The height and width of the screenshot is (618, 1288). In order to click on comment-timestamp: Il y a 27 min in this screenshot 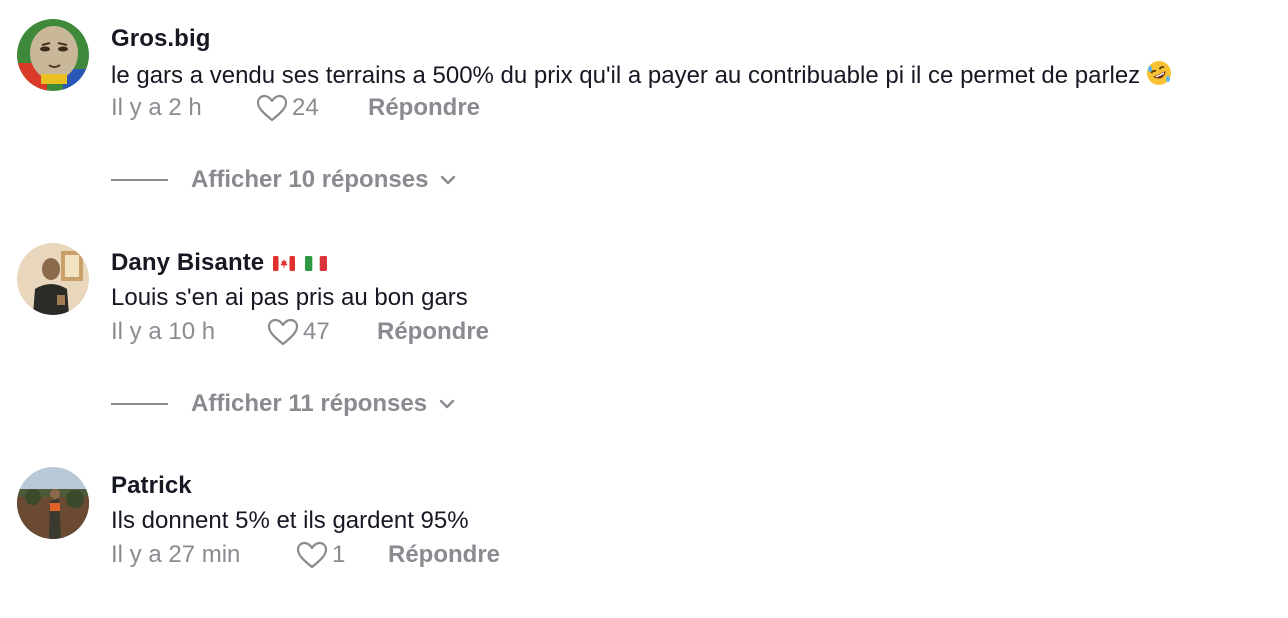, I will do `click(176, 554)`.